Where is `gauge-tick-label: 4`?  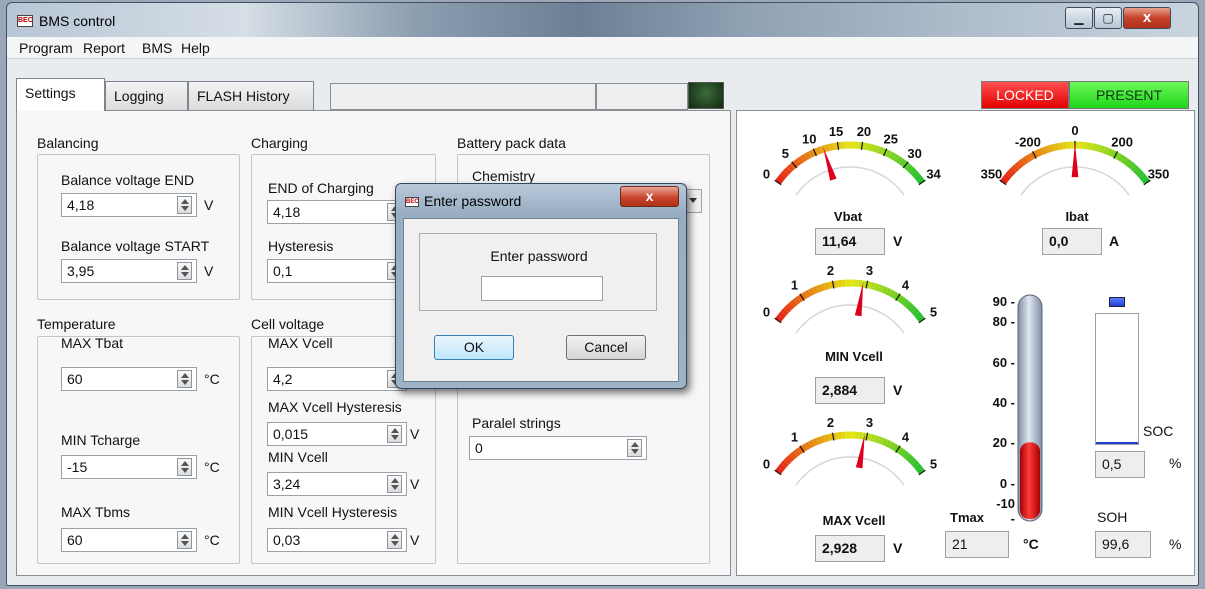 gauge-tick-label: 4 is located at coordinates (906, 284).